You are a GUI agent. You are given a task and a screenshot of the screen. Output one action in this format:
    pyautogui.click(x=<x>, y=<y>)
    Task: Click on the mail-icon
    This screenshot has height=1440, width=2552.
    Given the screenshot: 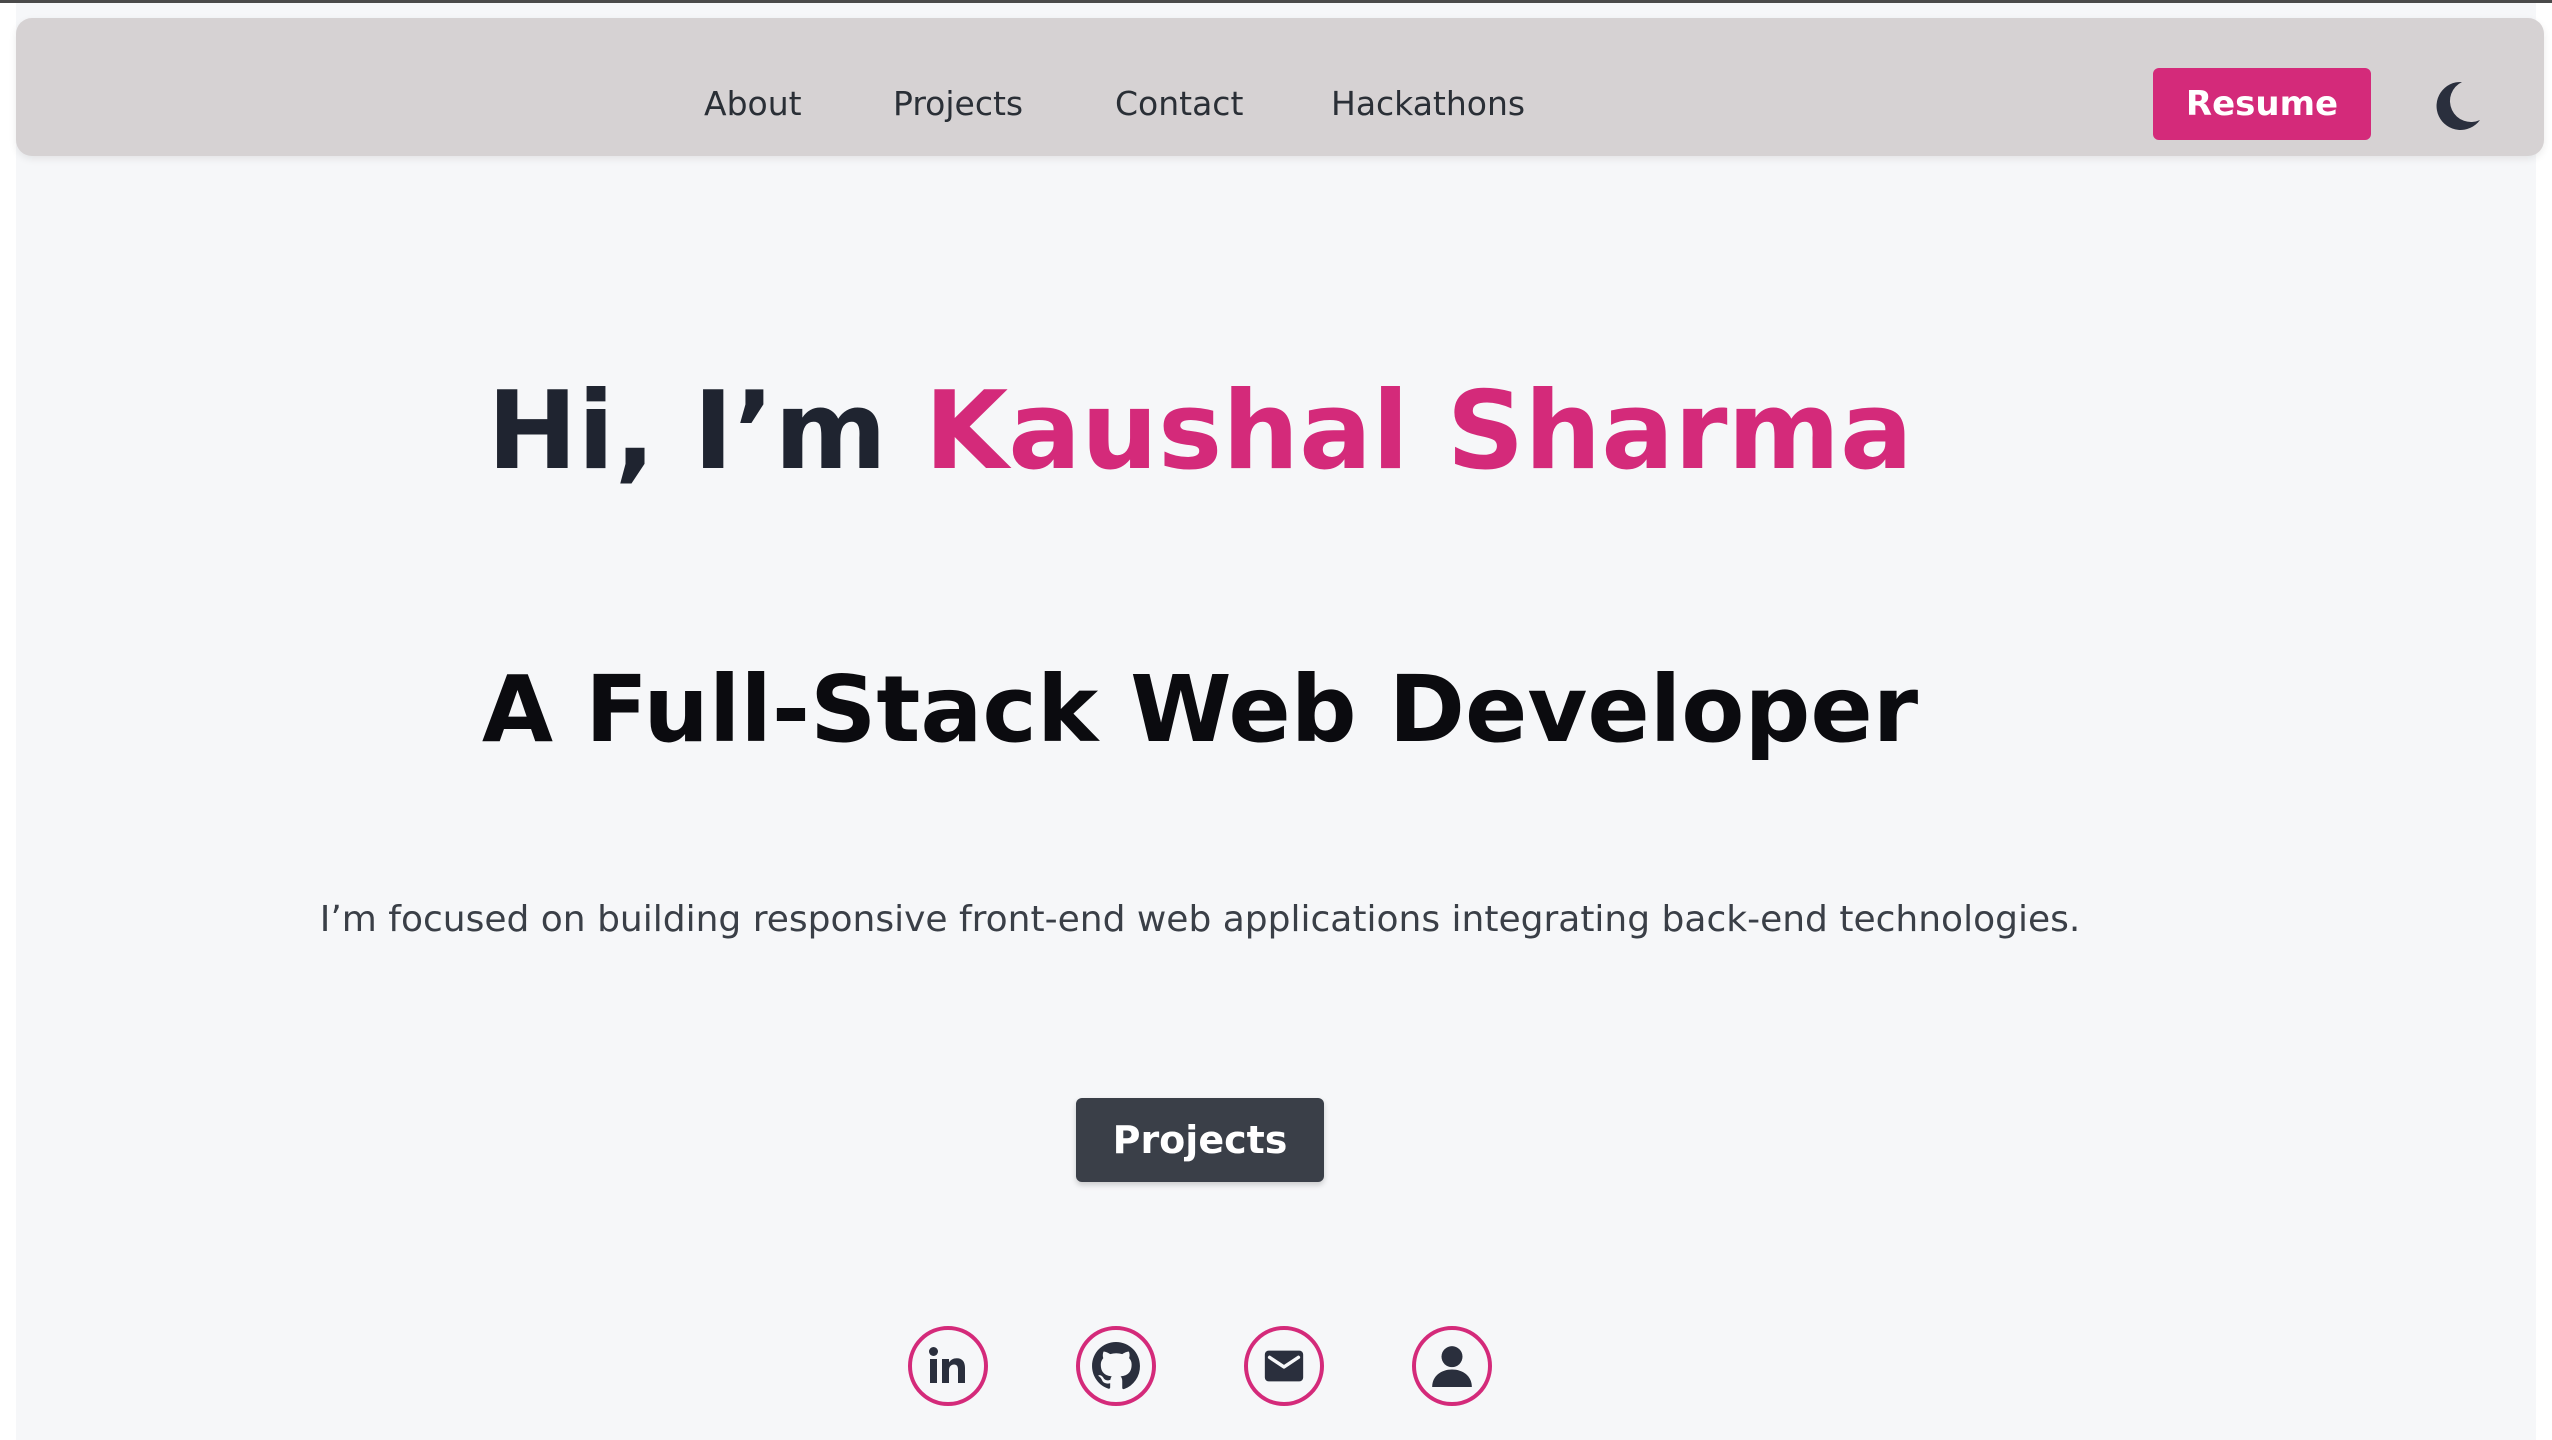 What is the action you would take?
    pyautogui.click(x=1284, y=1366)
    